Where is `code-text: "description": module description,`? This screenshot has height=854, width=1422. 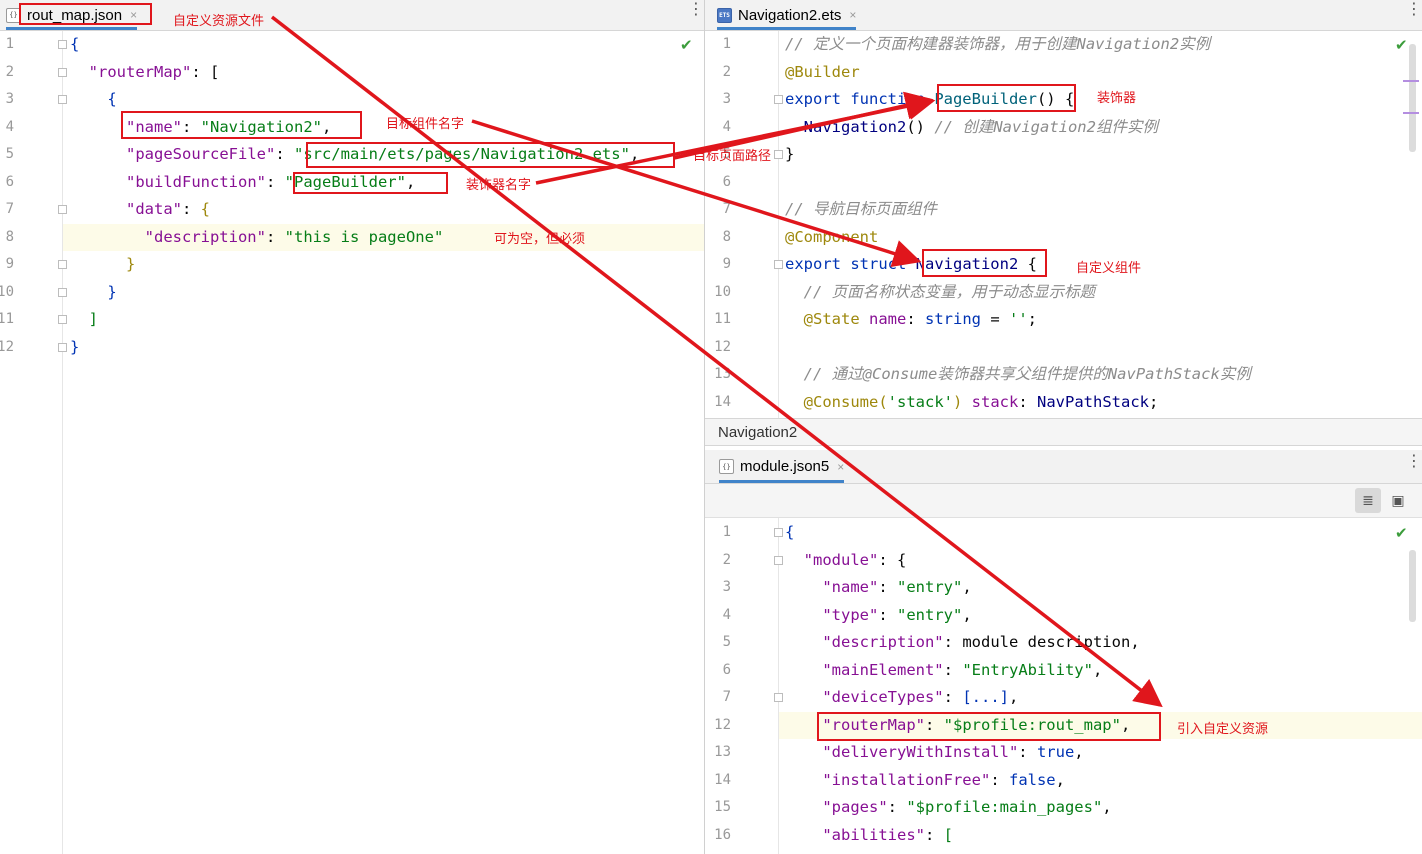 code-text: "description": module description, is located at coordinates (962, 643).